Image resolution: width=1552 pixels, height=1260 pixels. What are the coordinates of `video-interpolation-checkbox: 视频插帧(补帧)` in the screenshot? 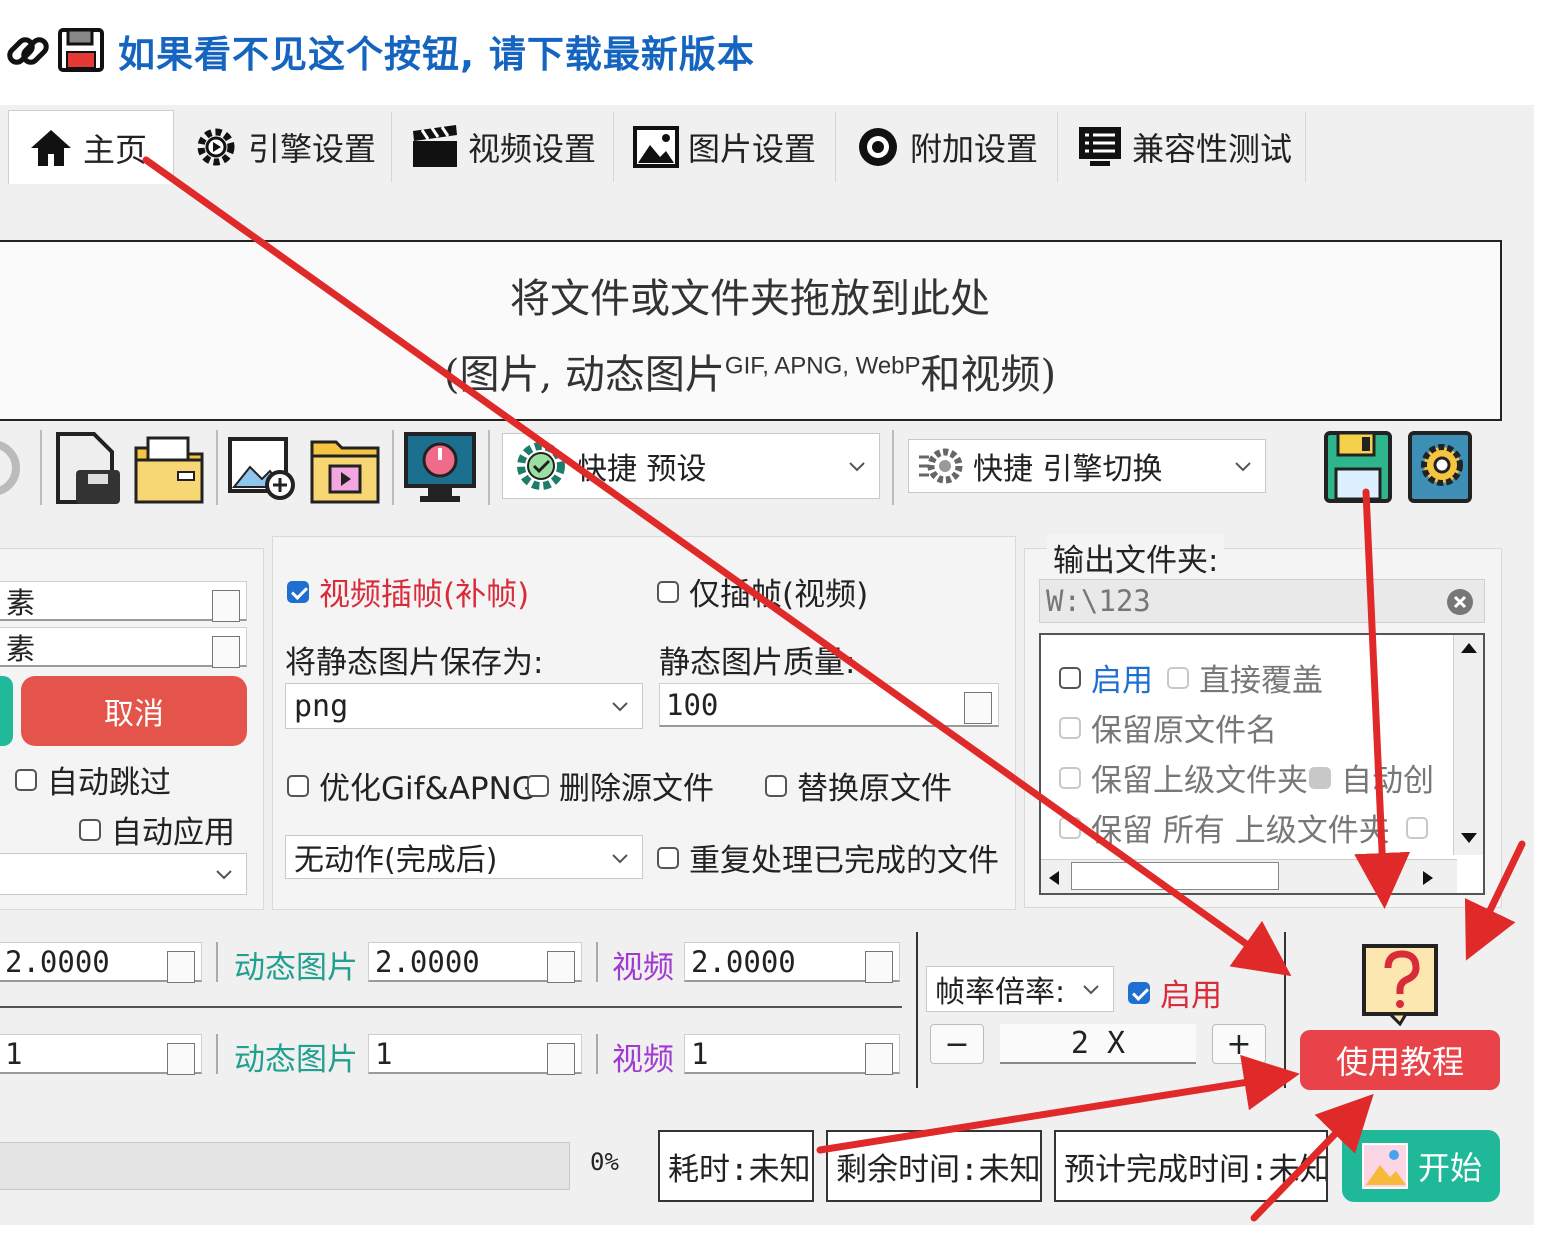 It's located at (408, 591).